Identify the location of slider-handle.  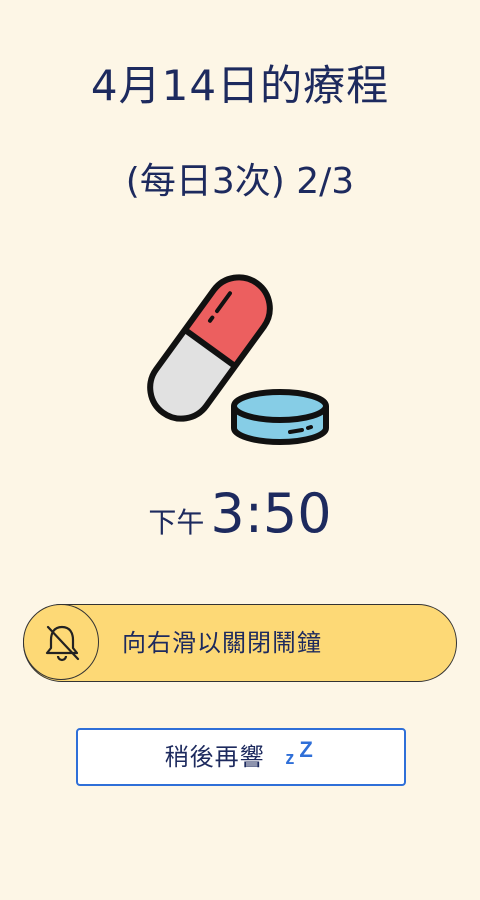
(61, 642).